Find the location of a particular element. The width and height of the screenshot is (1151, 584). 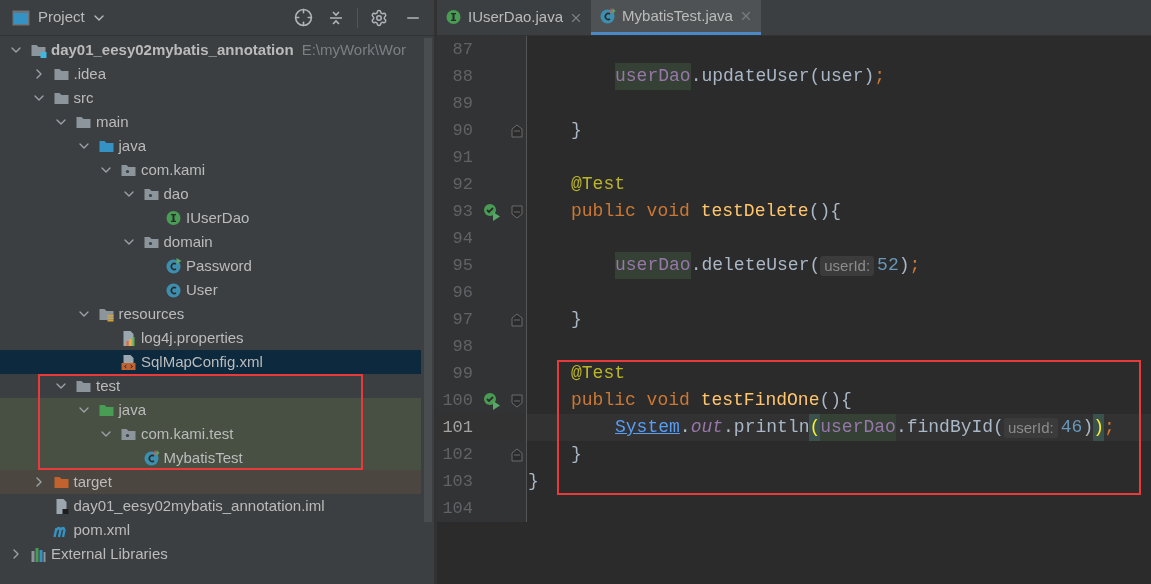

method-name: testFindOne is located at coordinates (760, 400).